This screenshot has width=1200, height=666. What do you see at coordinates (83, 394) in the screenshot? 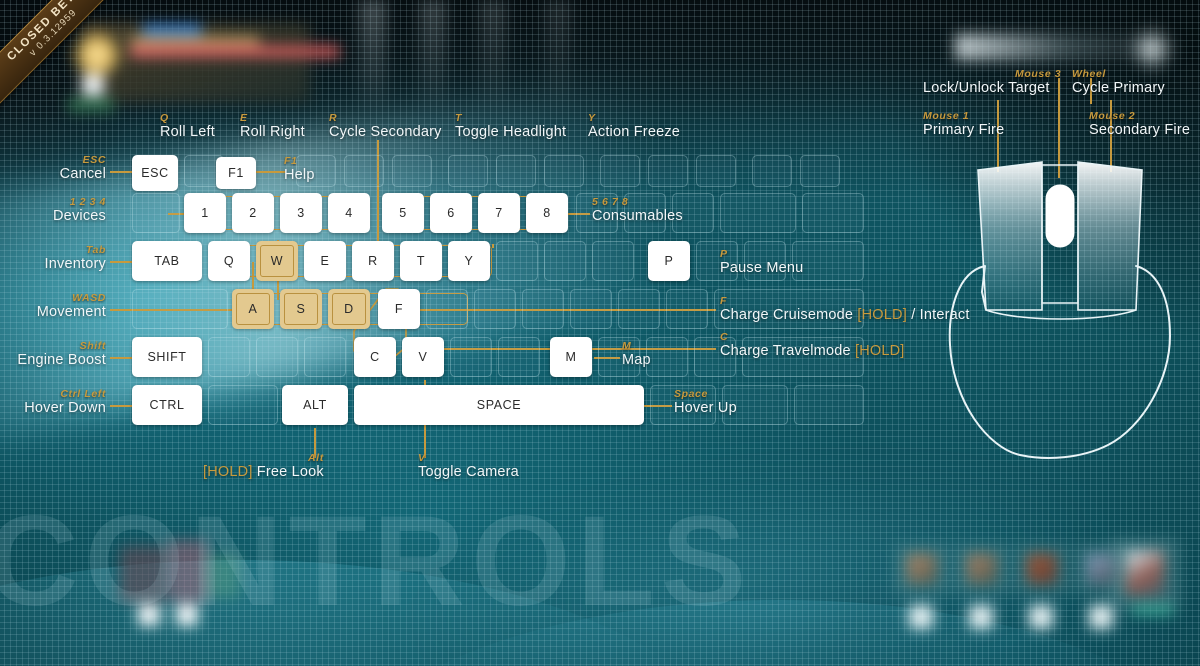
I see `binding-key: Ctrl Left` at bounding box center [83, 394].